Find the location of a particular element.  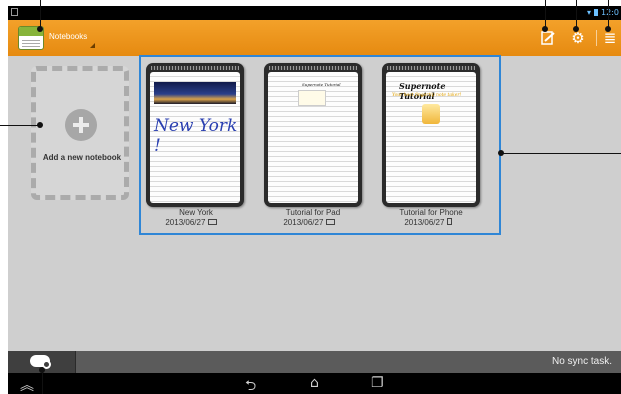

action-bar-divider is located at coordinates (596, 38).